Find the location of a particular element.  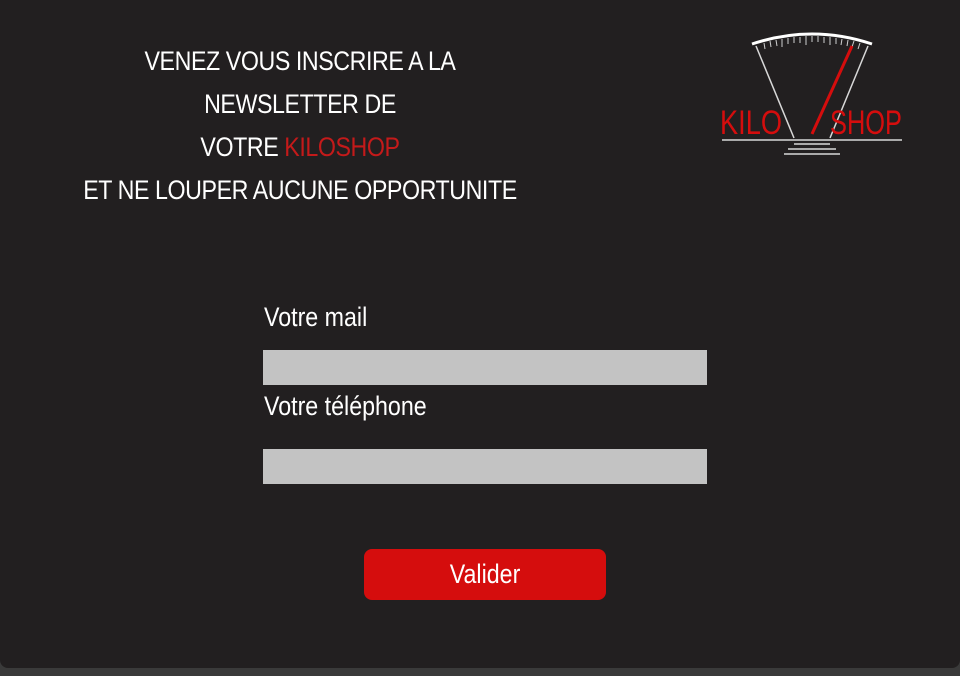

logo-shop-text: SHOP is located at coordinates (866, 123).